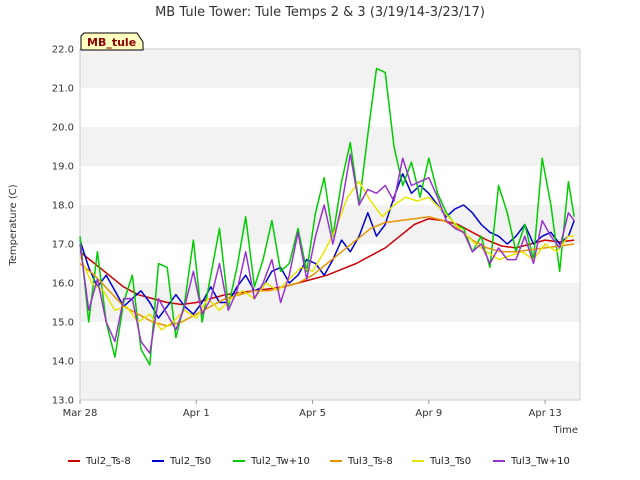 The width and height of the screenshot is (640, 480). I want to click on badge-label: MB_tule, so click(111, 42).